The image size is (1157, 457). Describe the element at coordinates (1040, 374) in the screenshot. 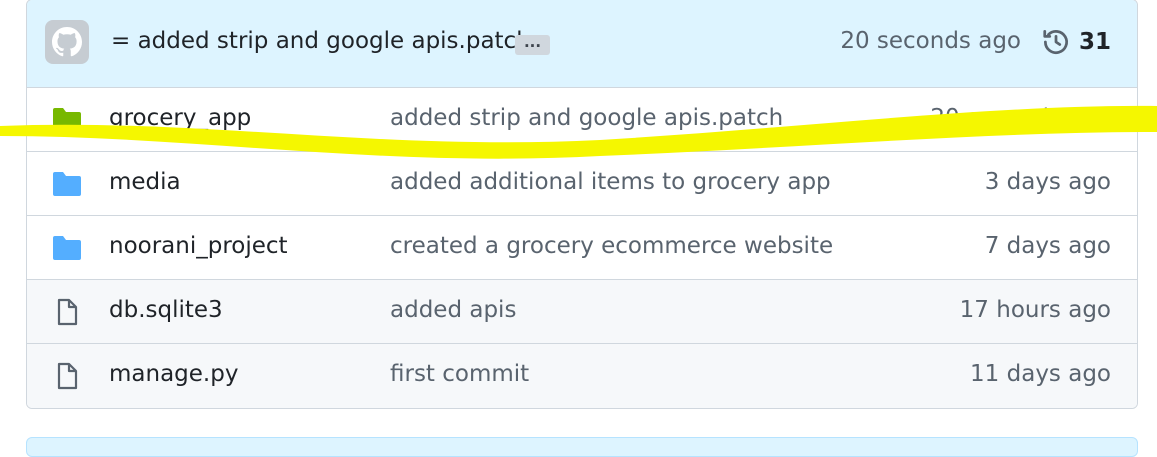

I see `file-commit-time: 11 days ago` at that location.